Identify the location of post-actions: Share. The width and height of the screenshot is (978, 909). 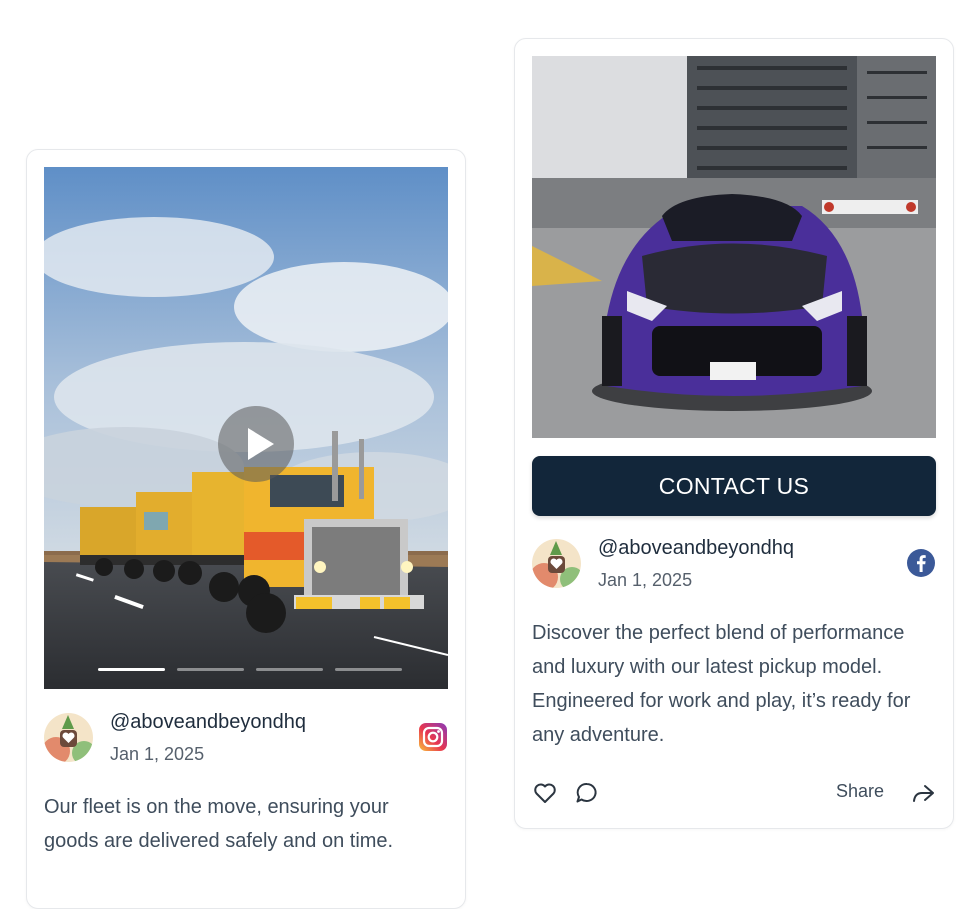
(734, 793).